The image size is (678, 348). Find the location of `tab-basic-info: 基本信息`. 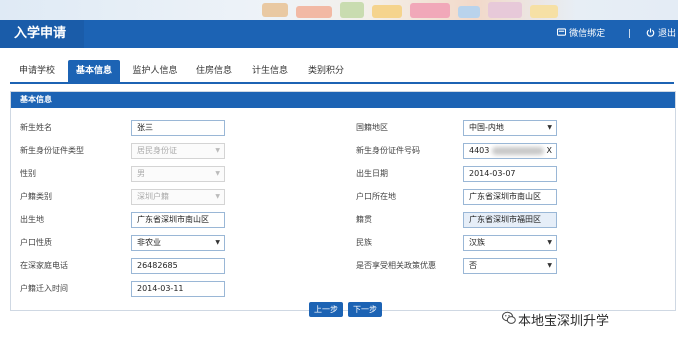

tab-basic-info: 基本信息 is located at coordinates (94, 71).